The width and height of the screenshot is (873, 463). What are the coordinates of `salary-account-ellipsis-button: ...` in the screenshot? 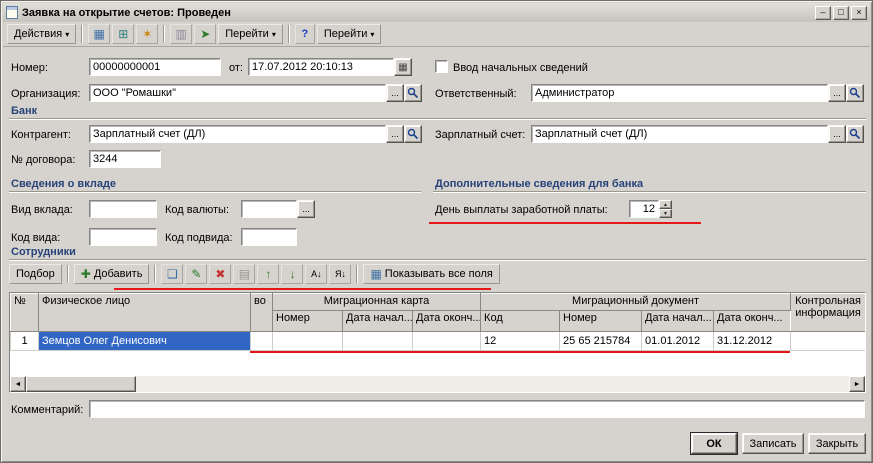 It's located at (837, 134).